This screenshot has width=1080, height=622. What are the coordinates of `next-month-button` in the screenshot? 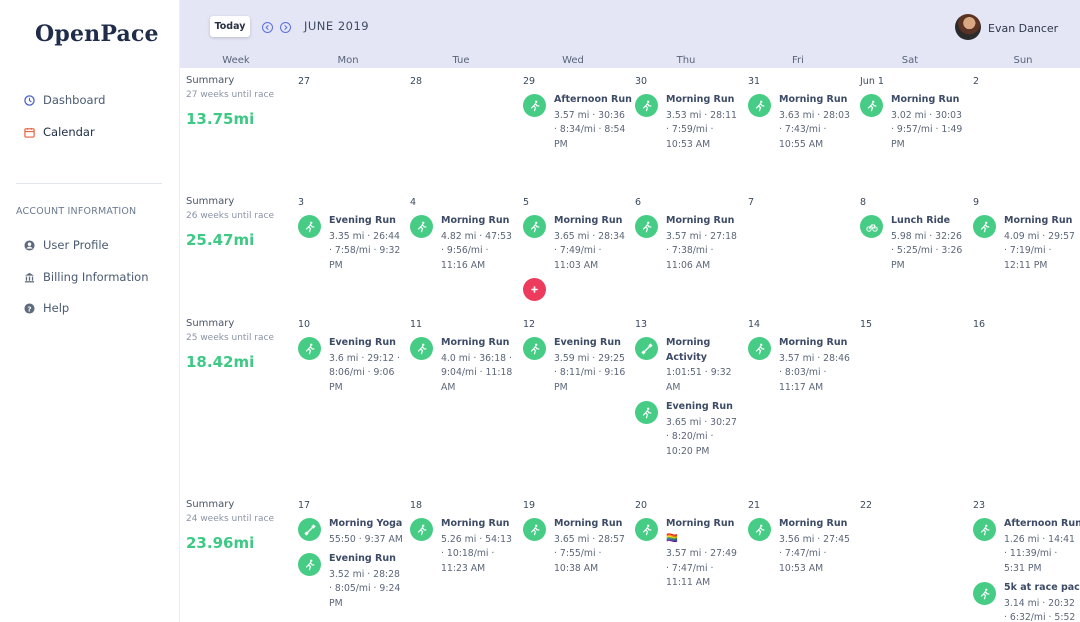 It's located at (285, 27).